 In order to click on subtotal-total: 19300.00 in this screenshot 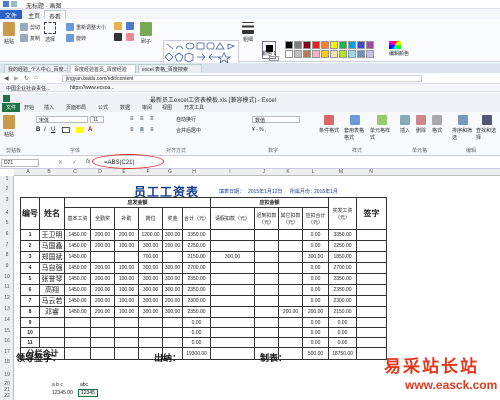, I will do `click(196, 353)`.